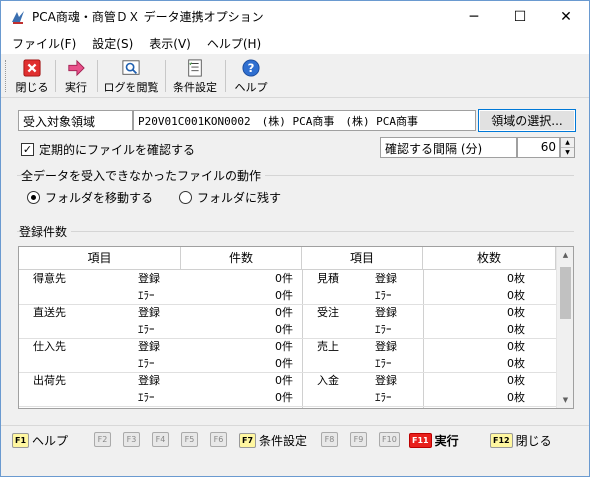  Describe the element at coordinates (565, 293) in the screenshot. I see `scroll-thumb` at that location.